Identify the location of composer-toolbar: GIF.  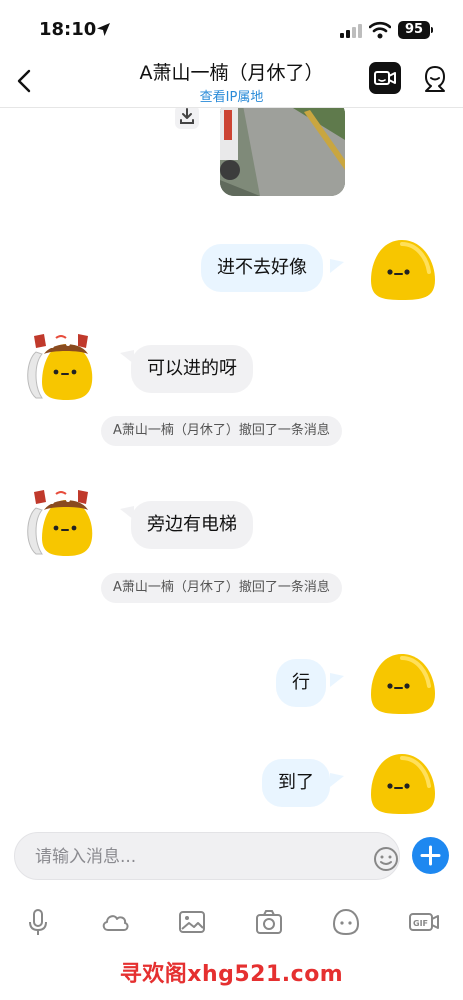
(231, 921).